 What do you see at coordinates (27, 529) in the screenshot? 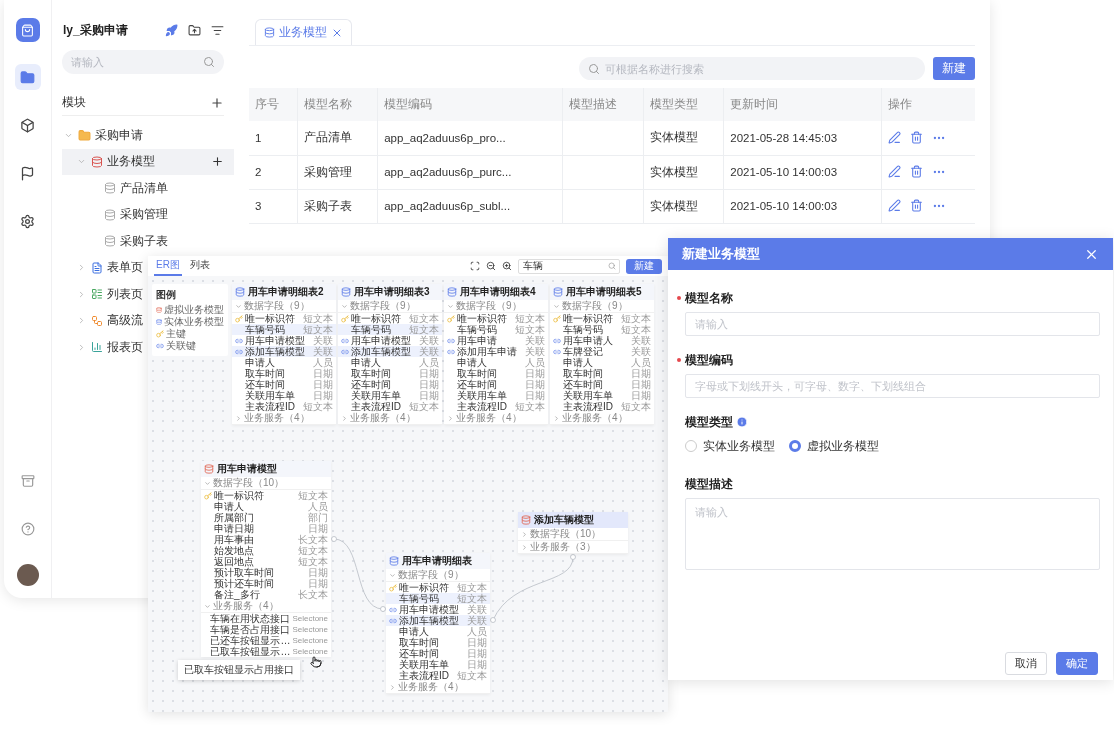
I see `help-icon` at bounding box center [27, 529].